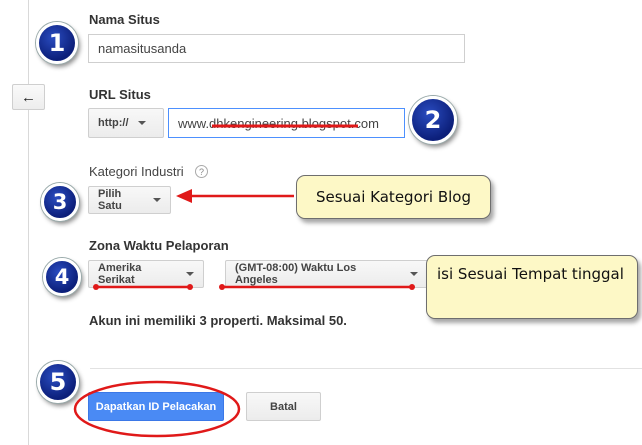 This screenshot has width=642, height=445. Describe the element at coordinates (190, 287) in the screenshot. I see `country-mark-dot-right` at that location.